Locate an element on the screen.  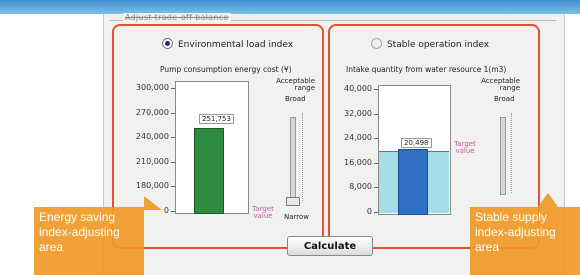
radio-unselected-icon is located at coordinates (376, 43).